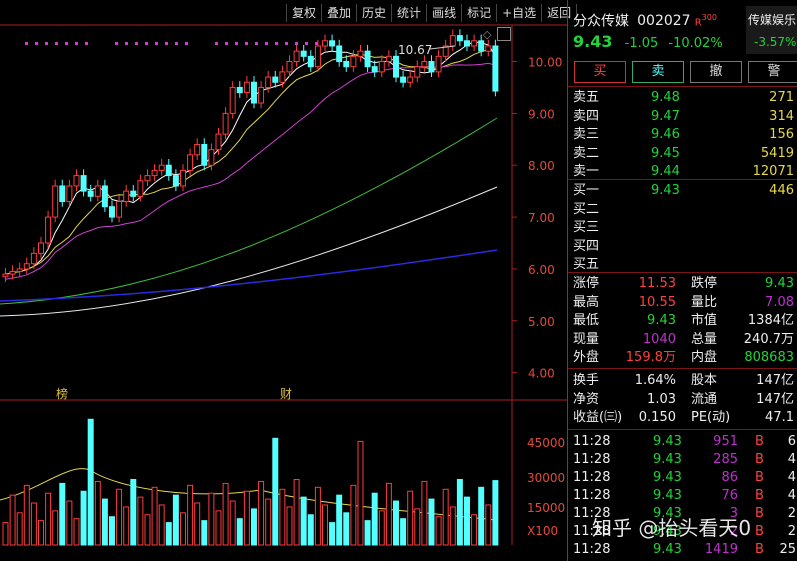 Image resolution: width=797 pixels, height=561 pixels. I want to click on fund-label-right: 股本, so click(704, 380).